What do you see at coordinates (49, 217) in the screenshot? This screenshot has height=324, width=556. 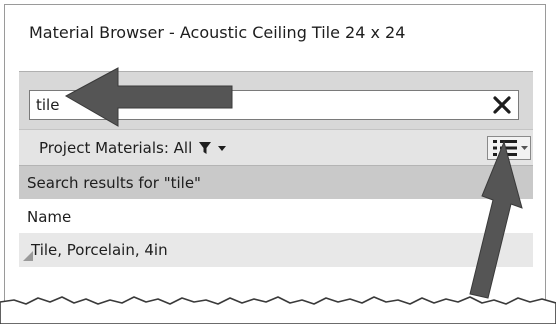 I see `name-column-label: Name` at bounding box center [49, 217].